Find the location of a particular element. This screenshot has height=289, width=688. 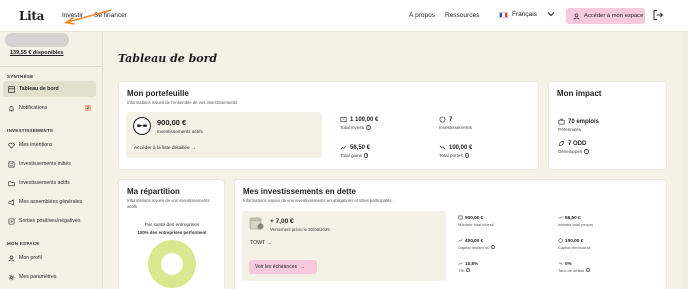

debt-stat-label: Montant total investi is located at coordinates (476, 224).